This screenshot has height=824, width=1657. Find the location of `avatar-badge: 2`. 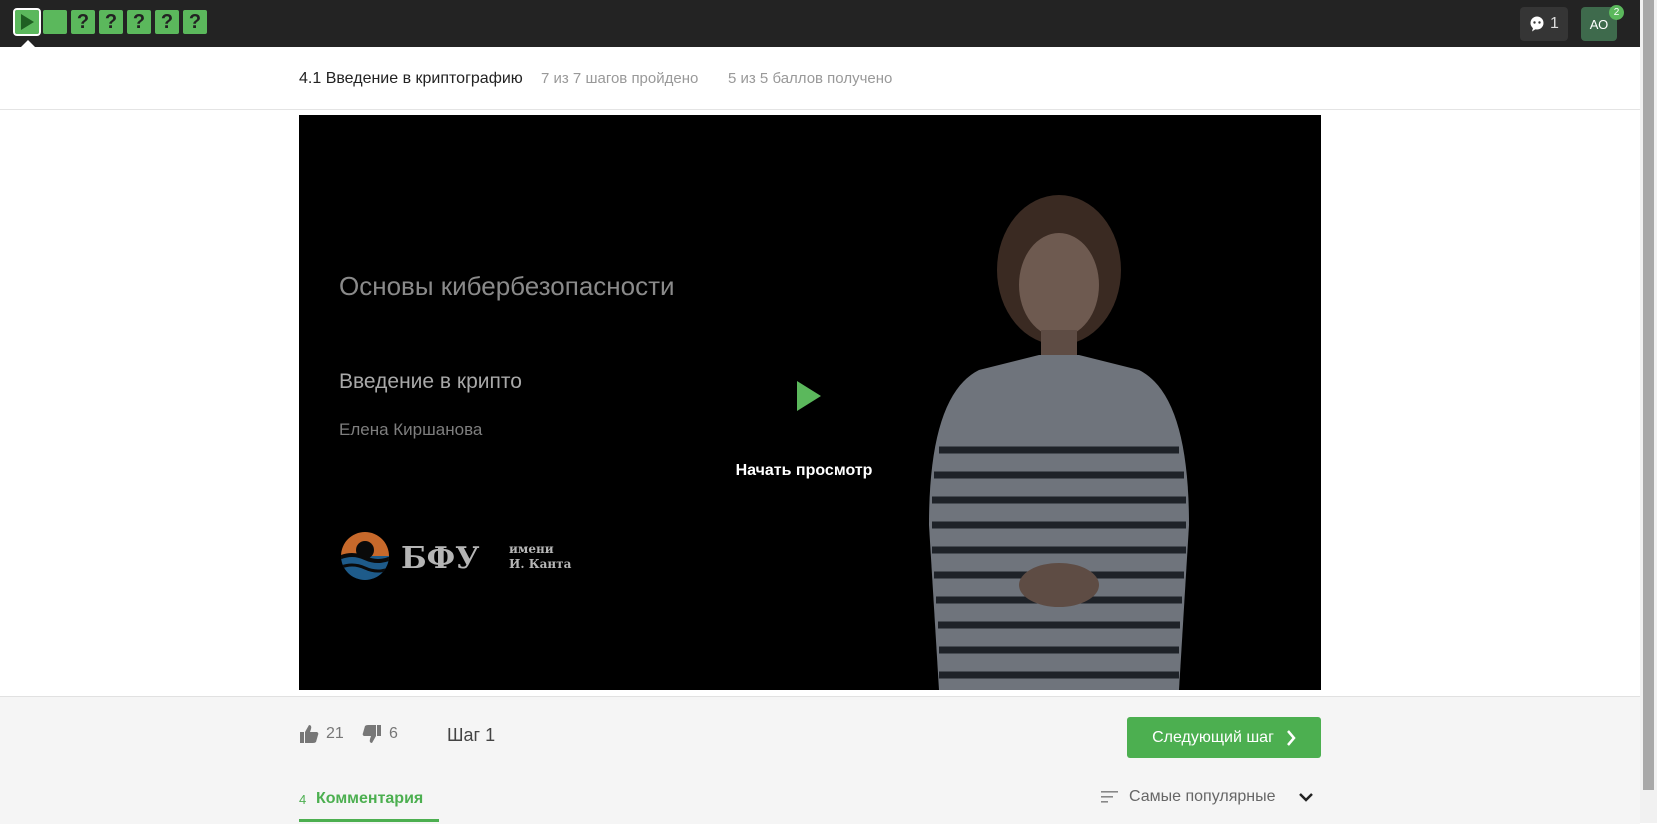

avatar-badge: 2 is located at coordinates (1616, 12).